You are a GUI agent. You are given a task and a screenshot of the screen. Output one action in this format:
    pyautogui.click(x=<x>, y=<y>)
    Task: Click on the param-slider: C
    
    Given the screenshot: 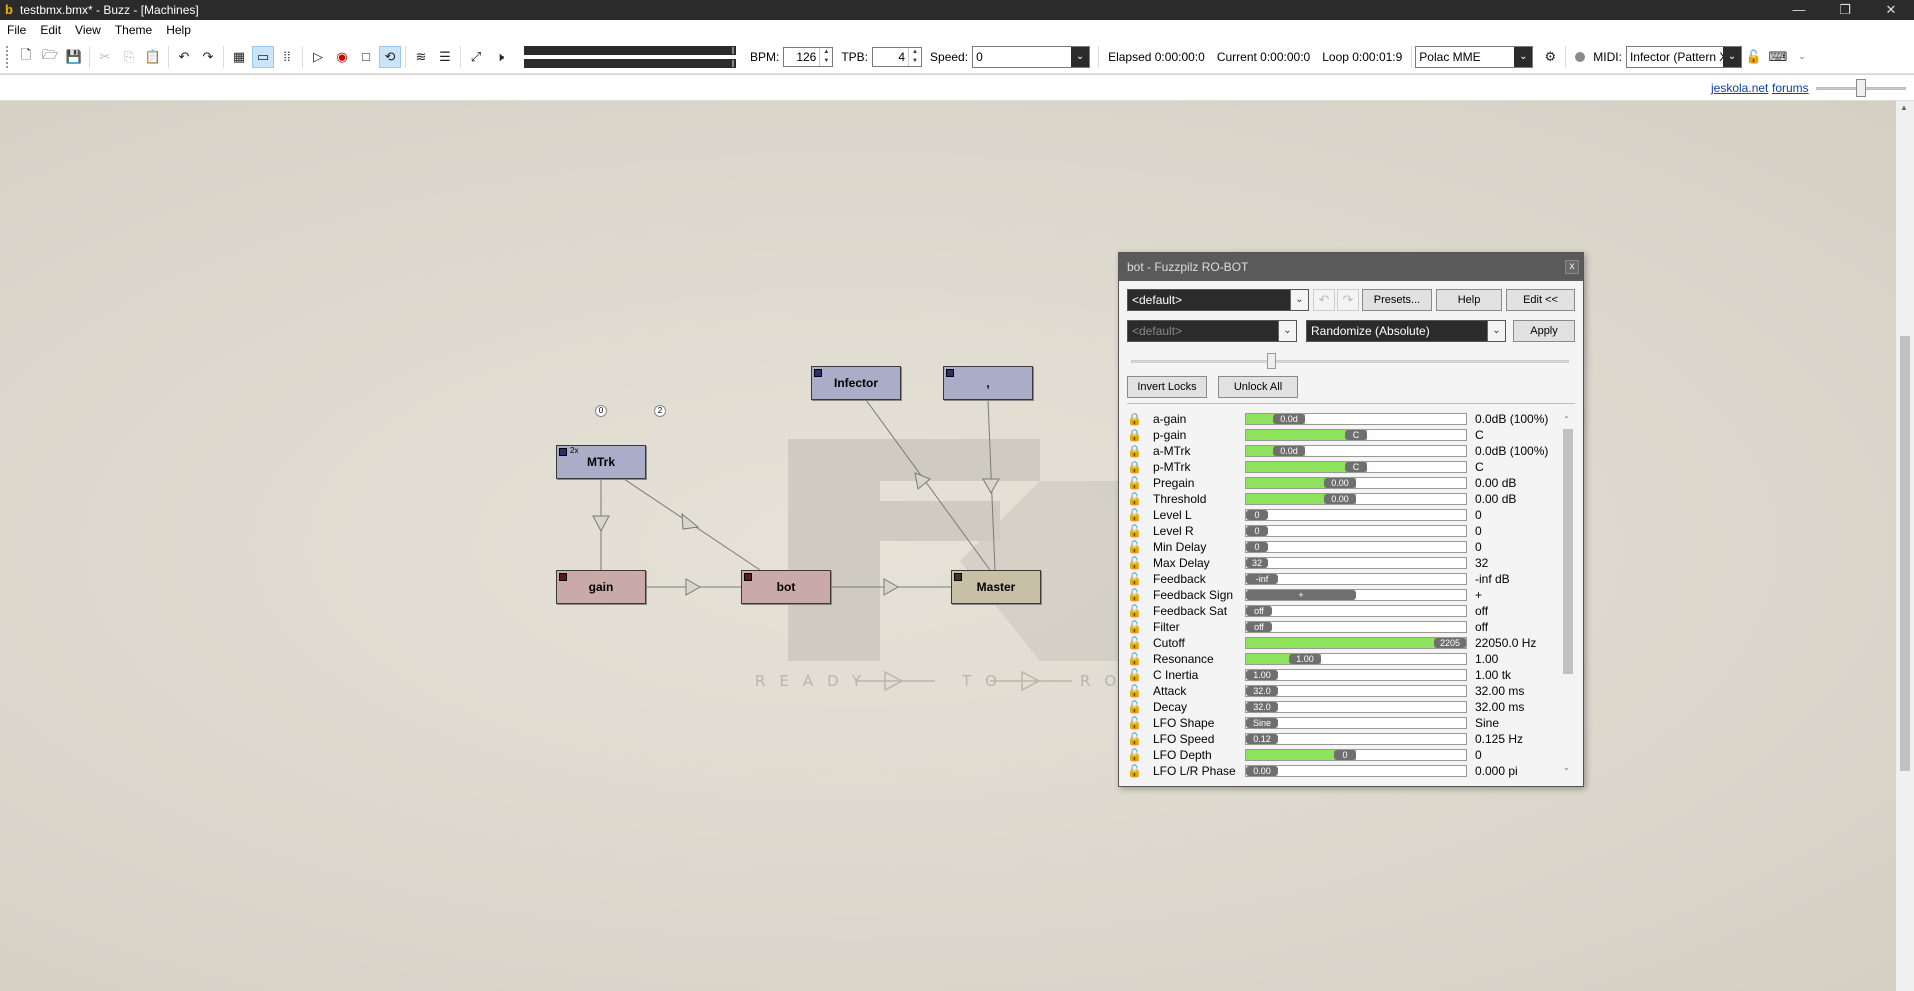 What is the action you would take?
    pyautogui.click(x=1356, y=435)
    